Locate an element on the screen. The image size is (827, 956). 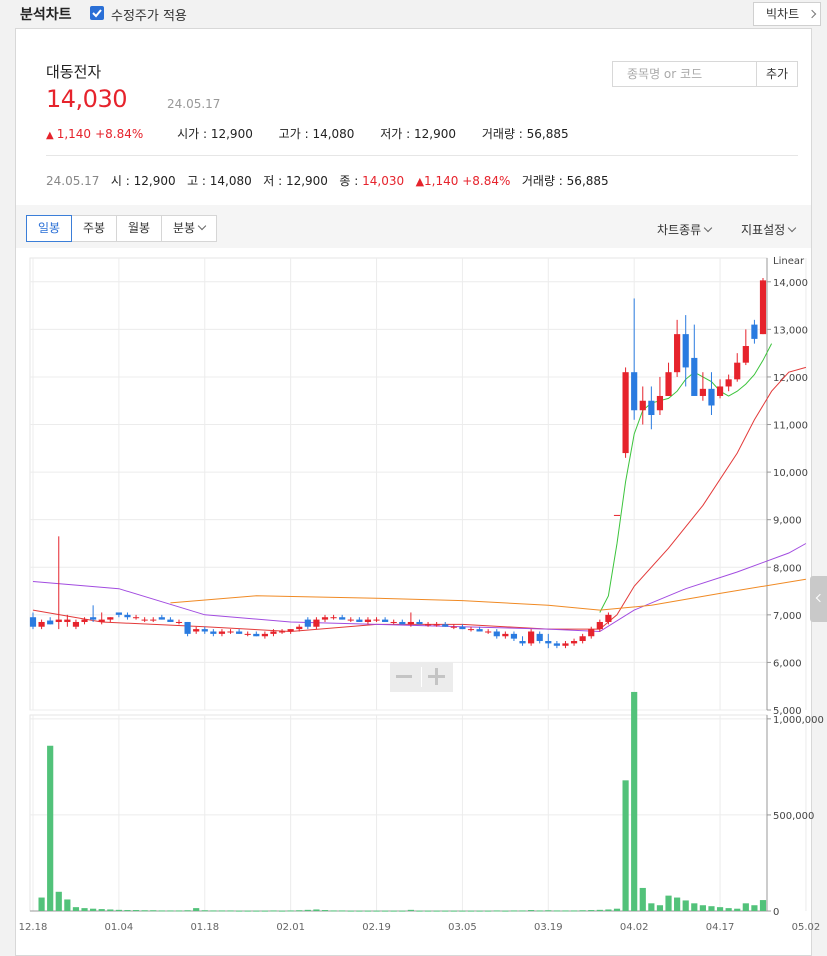
y-tick-label: 6,000 is located at coordinates (787, 663).